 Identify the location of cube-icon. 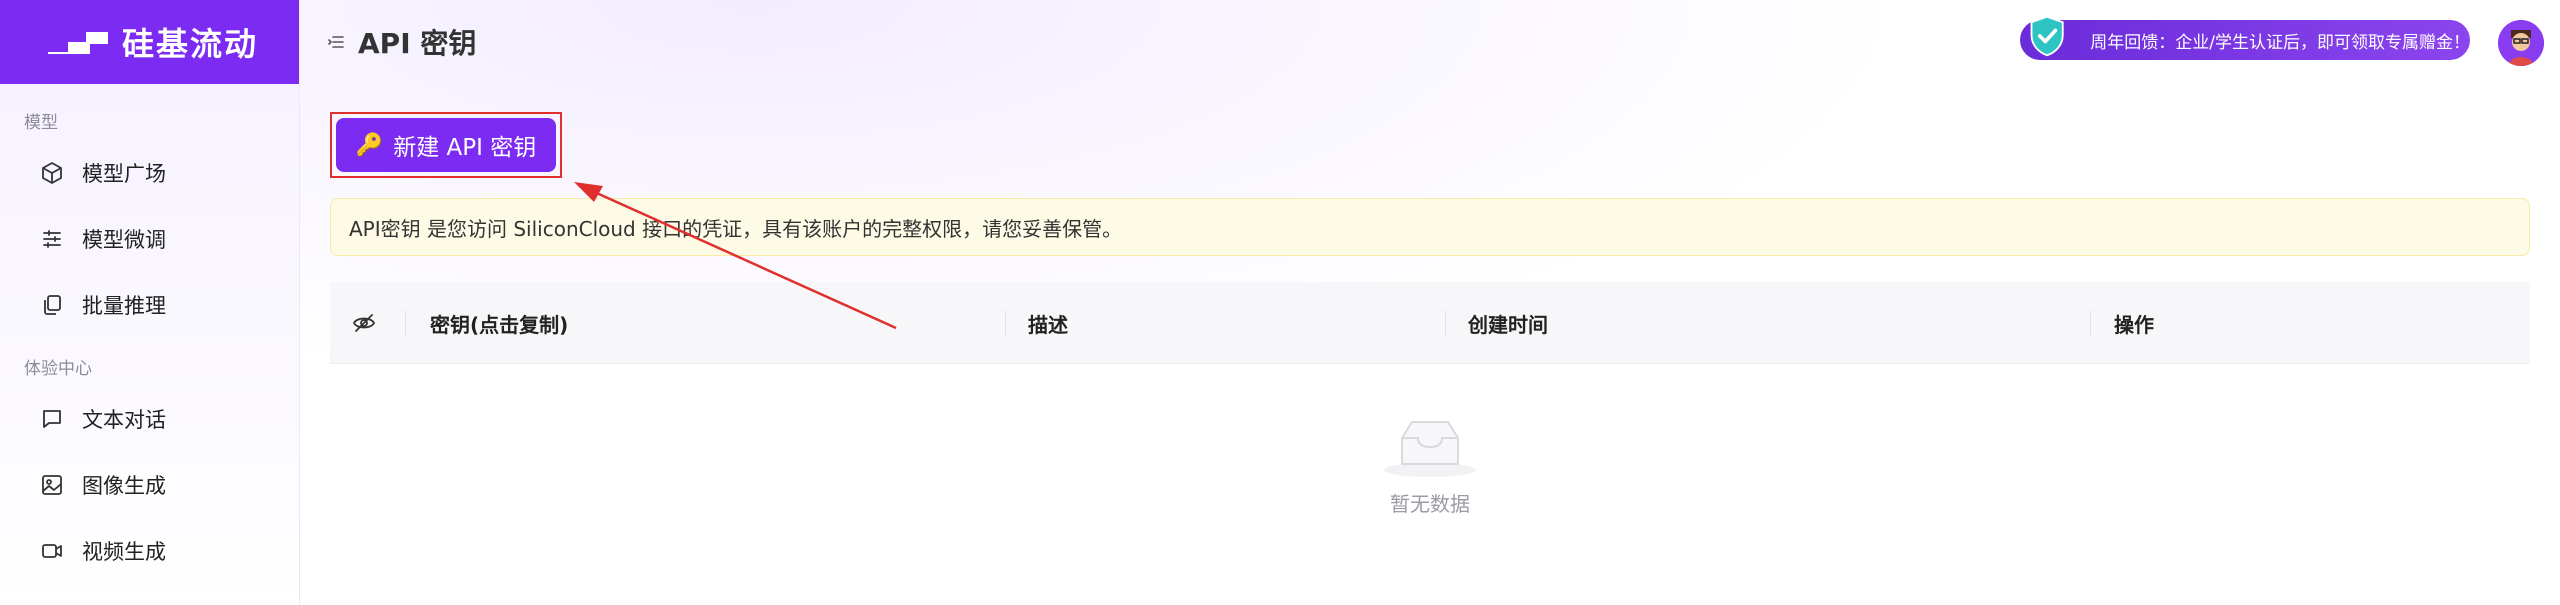
(52, 173).